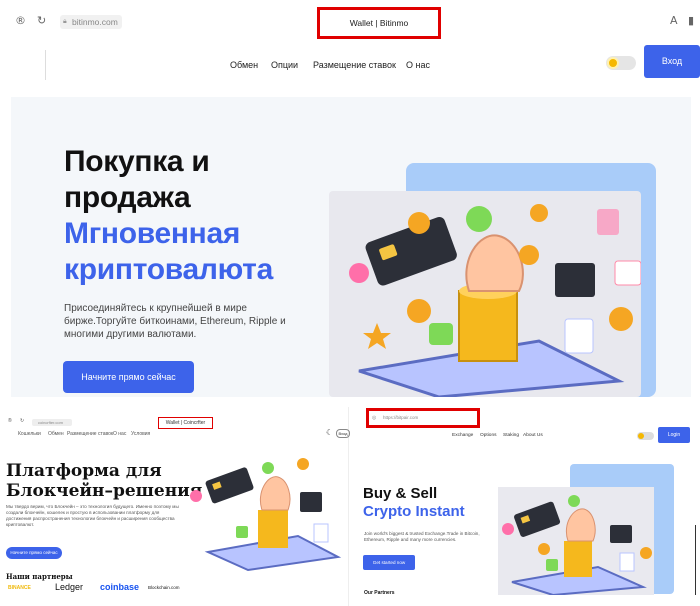 Image resolution: width=700 pixels, height=606 pixels. I want to click on login-button: Login, so click(674, 435).